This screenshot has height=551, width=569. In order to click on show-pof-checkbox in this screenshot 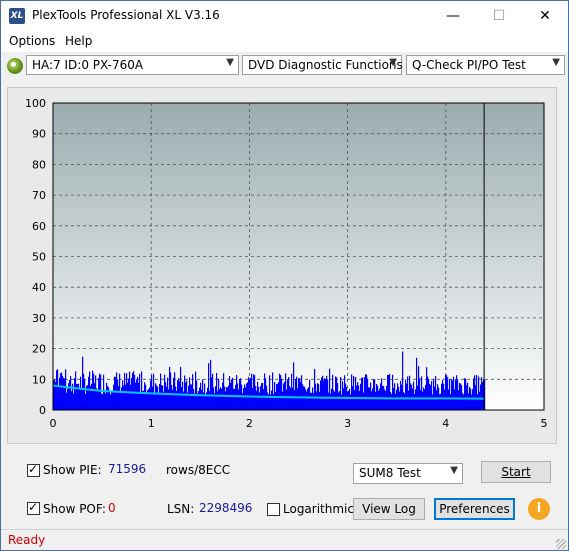, I will do `click(33, 507)`.